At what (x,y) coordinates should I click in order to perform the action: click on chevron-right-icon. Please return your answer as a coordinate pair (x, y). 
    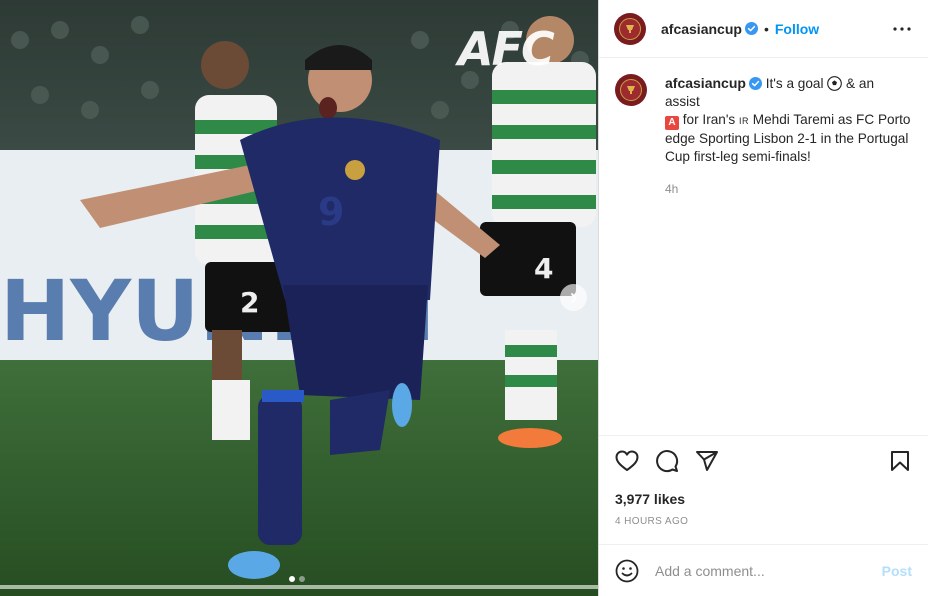
    Looking at the image, I should click on (573, 297).